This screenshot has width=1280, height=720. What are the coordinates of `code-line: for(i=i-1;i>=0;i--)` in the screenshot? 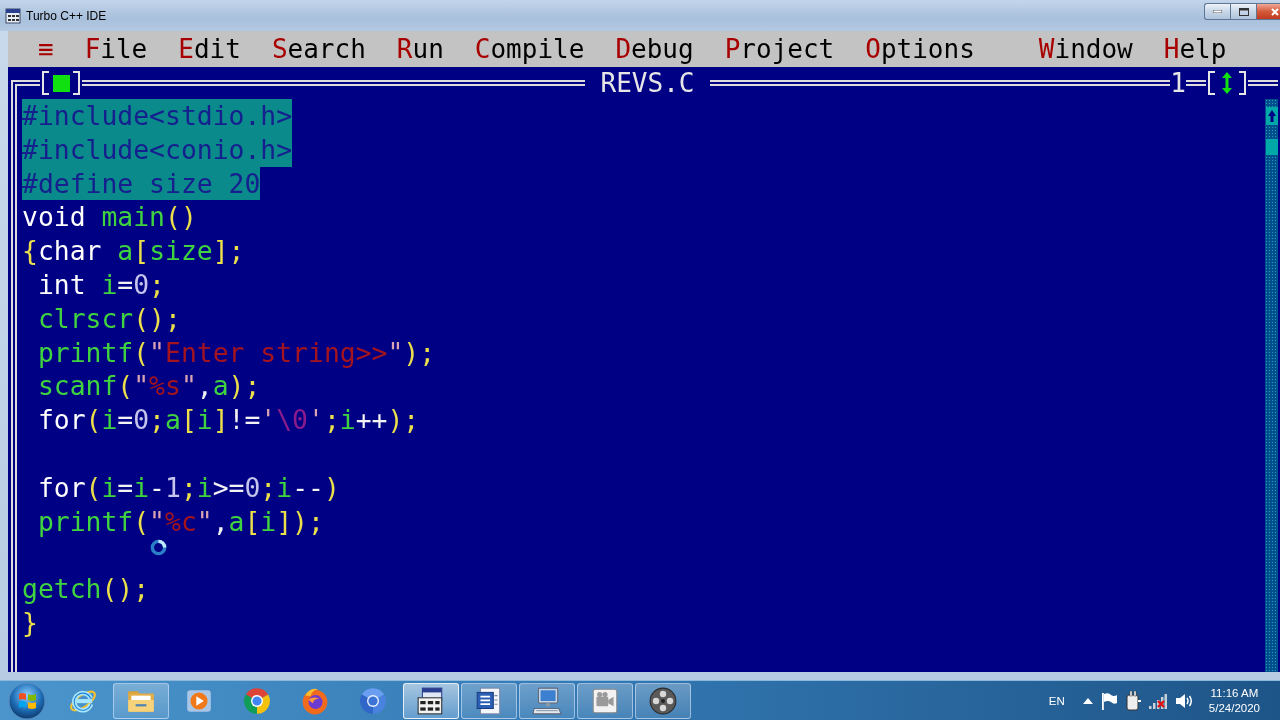 It's located at (188, 487).